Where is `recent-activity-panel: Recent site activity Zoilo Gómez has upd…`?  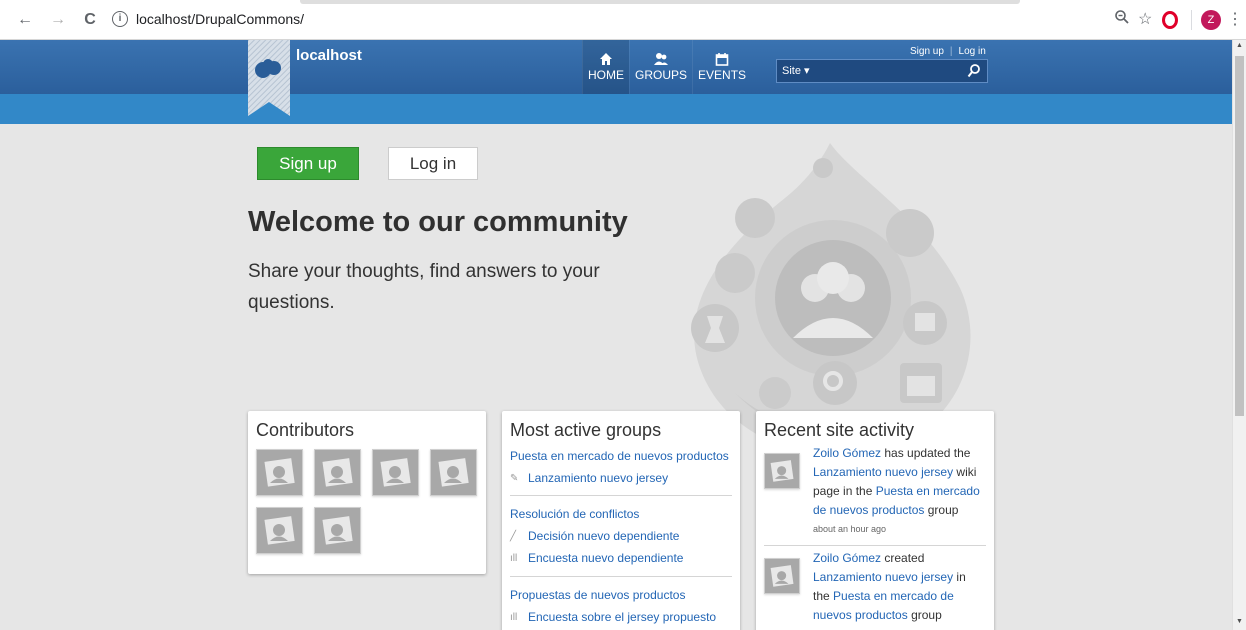 recent-activity-panel: Recent site activity Zoilo Gómez has upd… is located at coordinates (875, 520).